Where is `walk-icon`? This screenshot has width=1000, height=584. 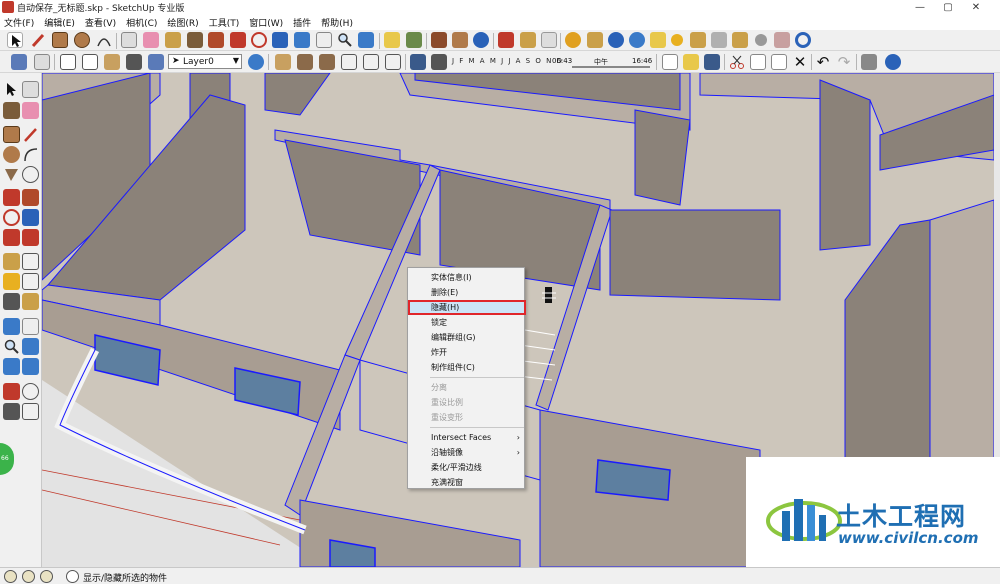
walk-icon is located at coordinates (11, 411).